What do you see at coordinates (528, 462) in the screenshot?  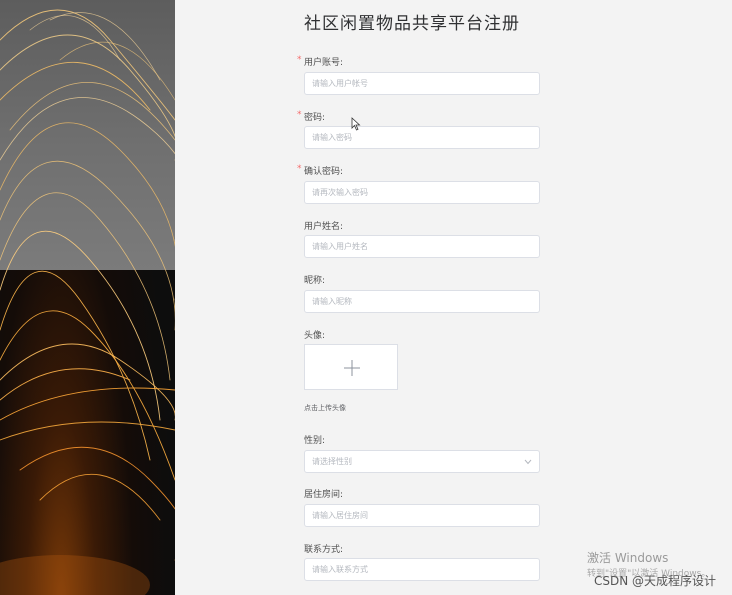 I see `chevron-down-icon` at bounding box center [528, 462].